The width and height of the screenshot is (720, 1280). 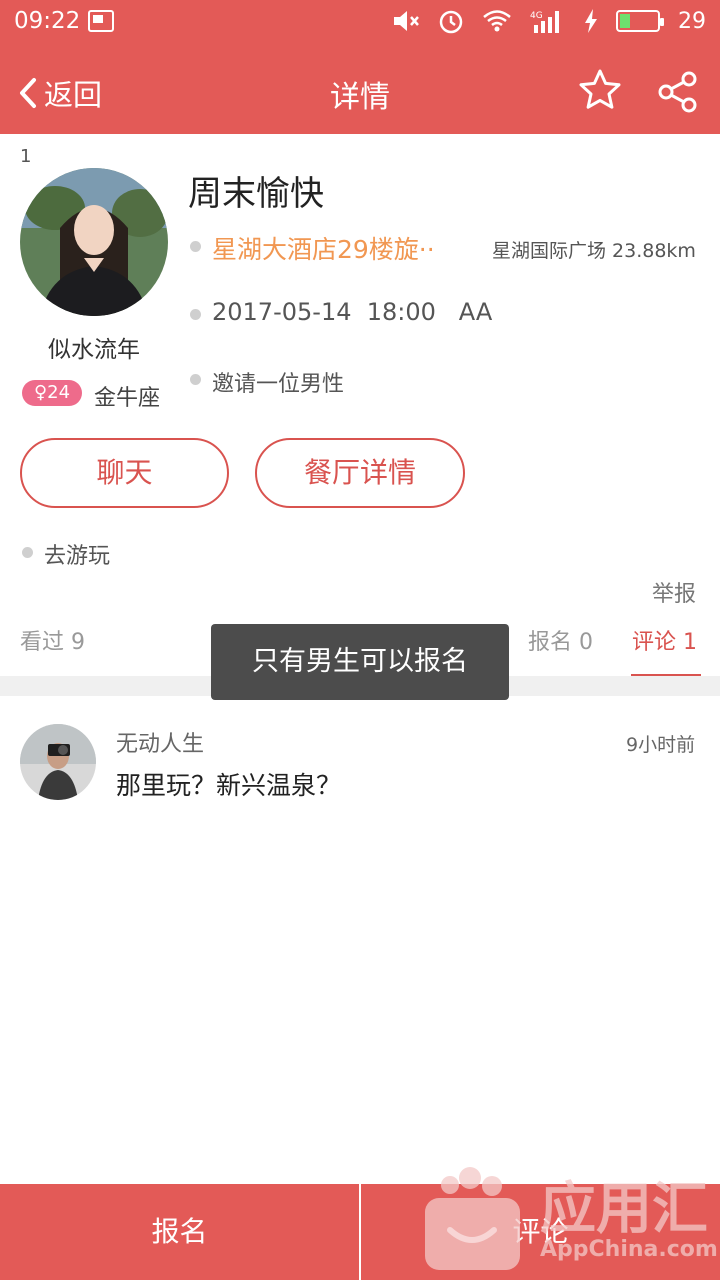 I want to click on comment-timestamp: 9小时前, so click(x=661, y=745).